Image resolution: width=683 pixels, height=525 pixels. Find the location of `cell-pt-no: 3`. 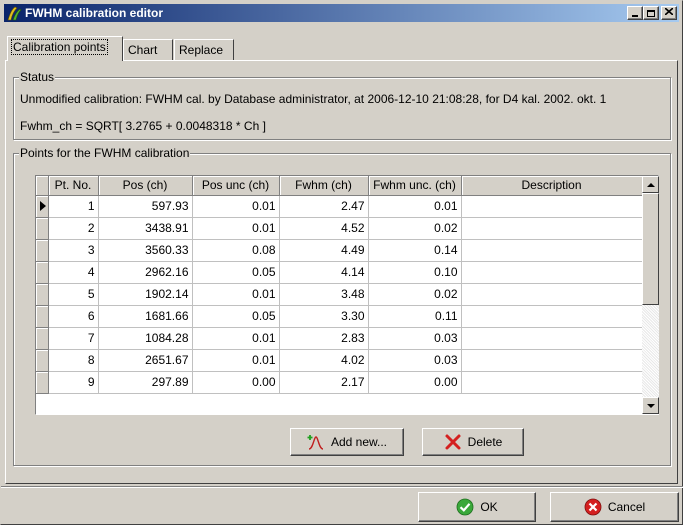

cell-pt-no: 3 is located at coordinates (73, 250).